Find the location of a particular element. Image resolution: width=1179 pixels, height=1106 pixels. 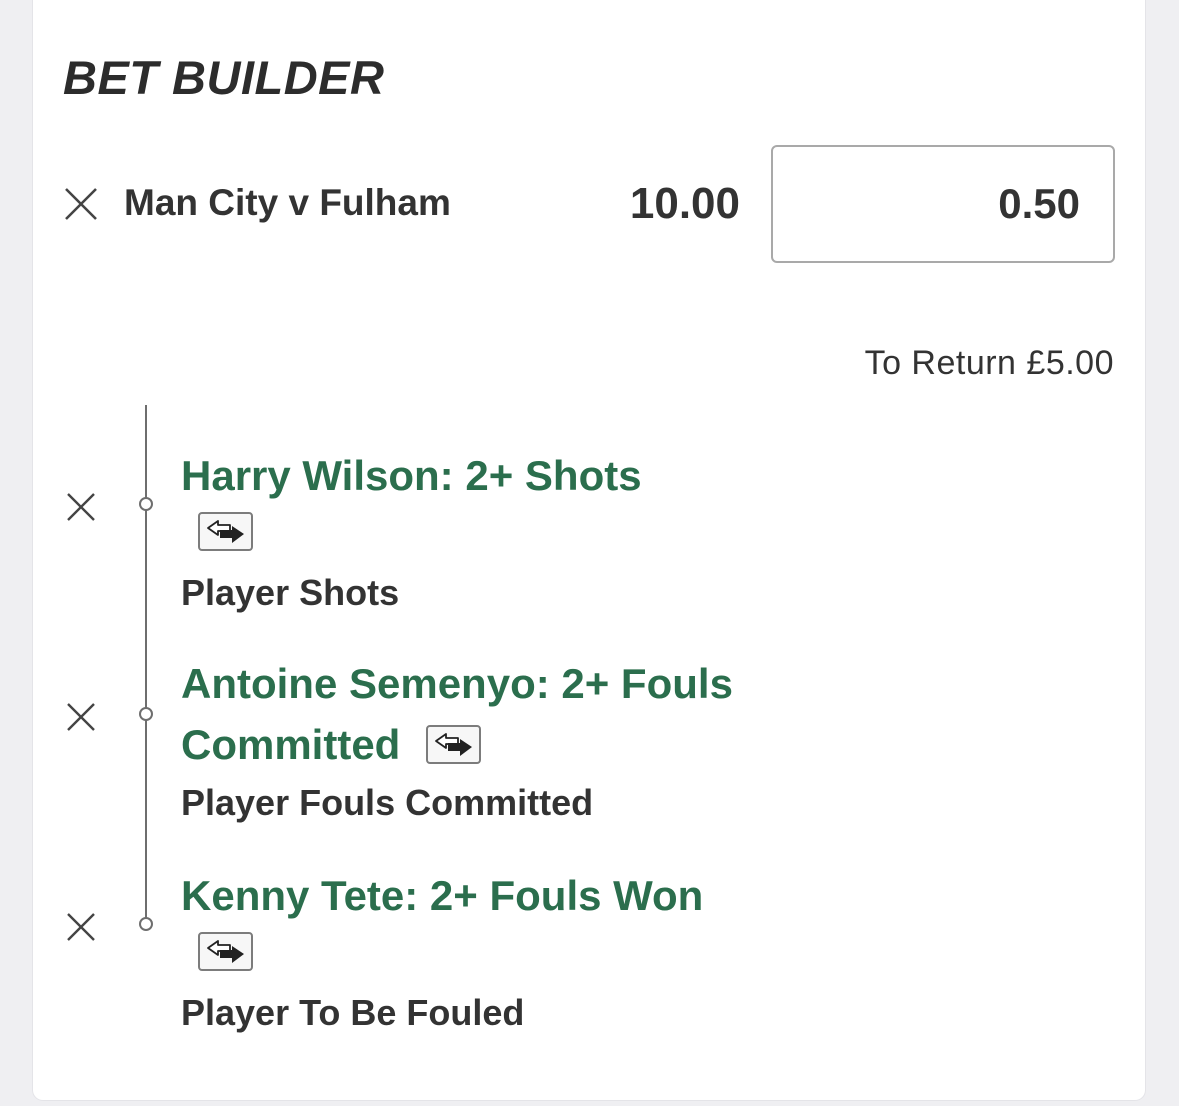

selection-title-text: Kenny Tete: 2+ Fouls Won is located at coordinates (442, 895).